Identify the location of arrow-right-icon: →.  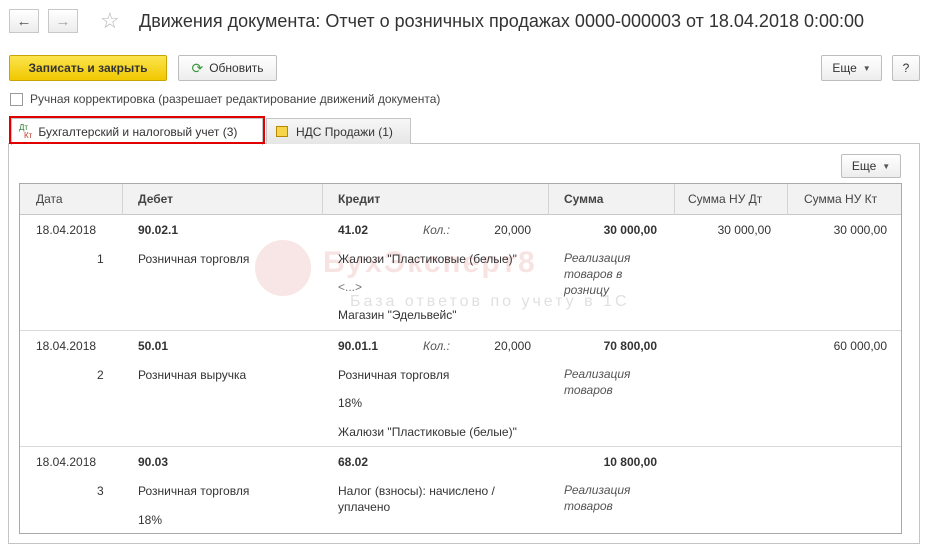
(63, 21).